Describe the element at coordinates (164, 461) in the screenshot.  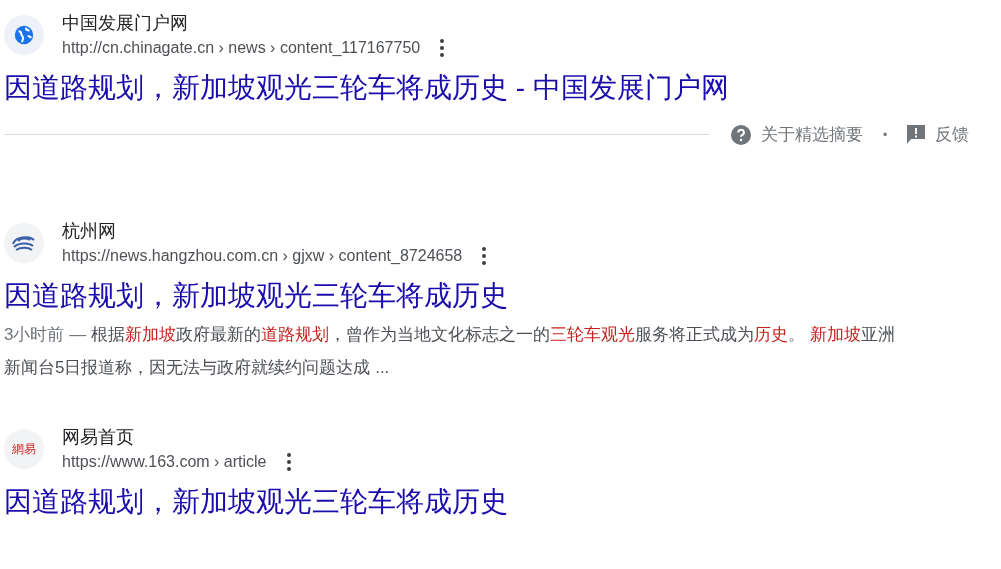
I see `site-url: https://www.163.com › article` at that location.